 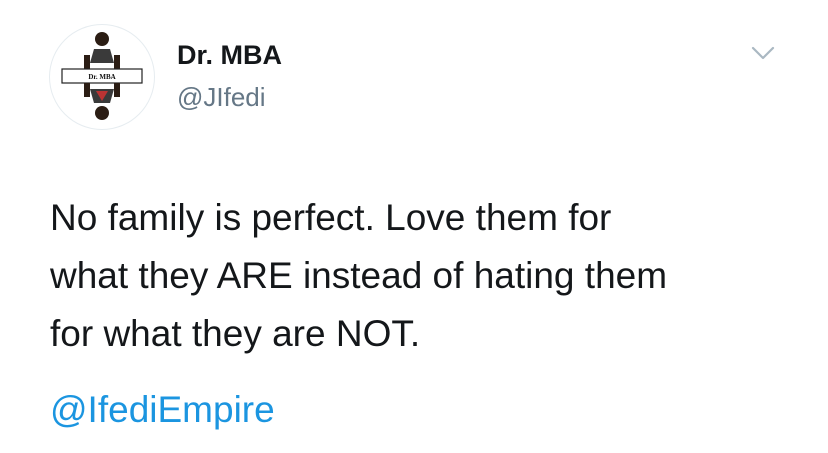 I want to click on avatar-image: Dr. MBA, so click(x=102, y=76).